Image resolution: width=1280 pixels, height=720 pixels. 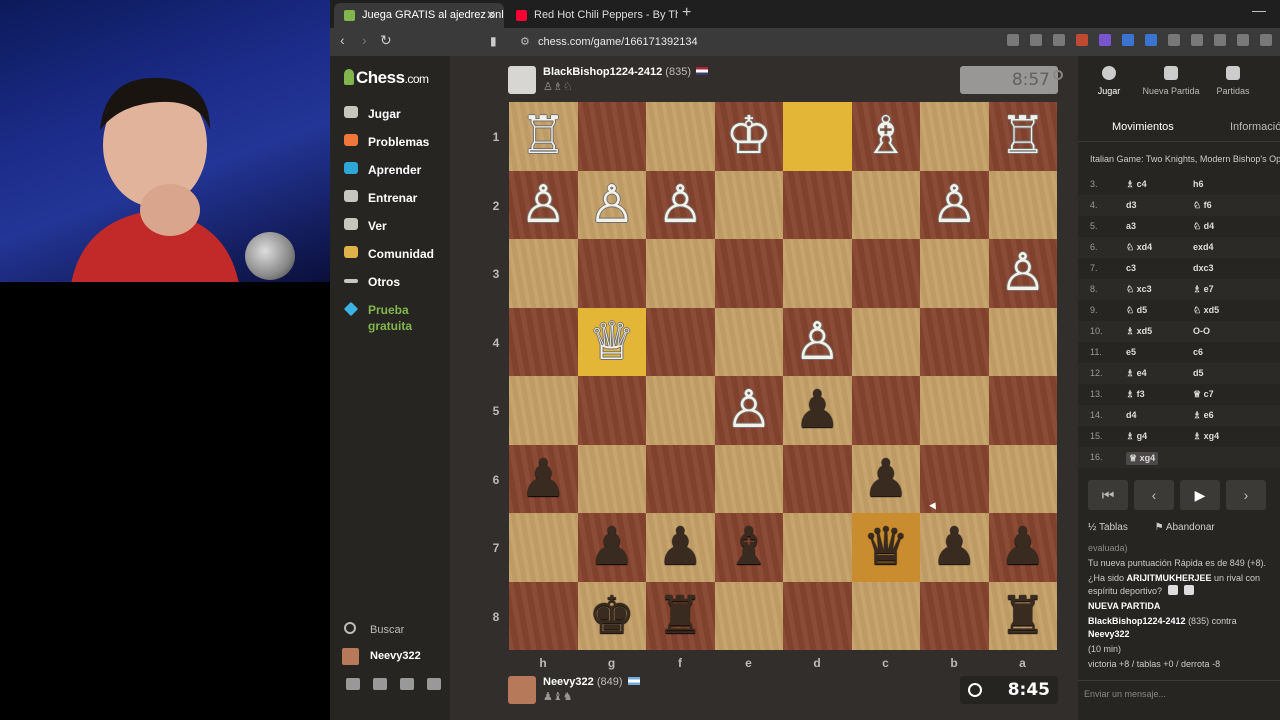 I want to click on black-move: ♘ d4, so click(x=1203, y=226).